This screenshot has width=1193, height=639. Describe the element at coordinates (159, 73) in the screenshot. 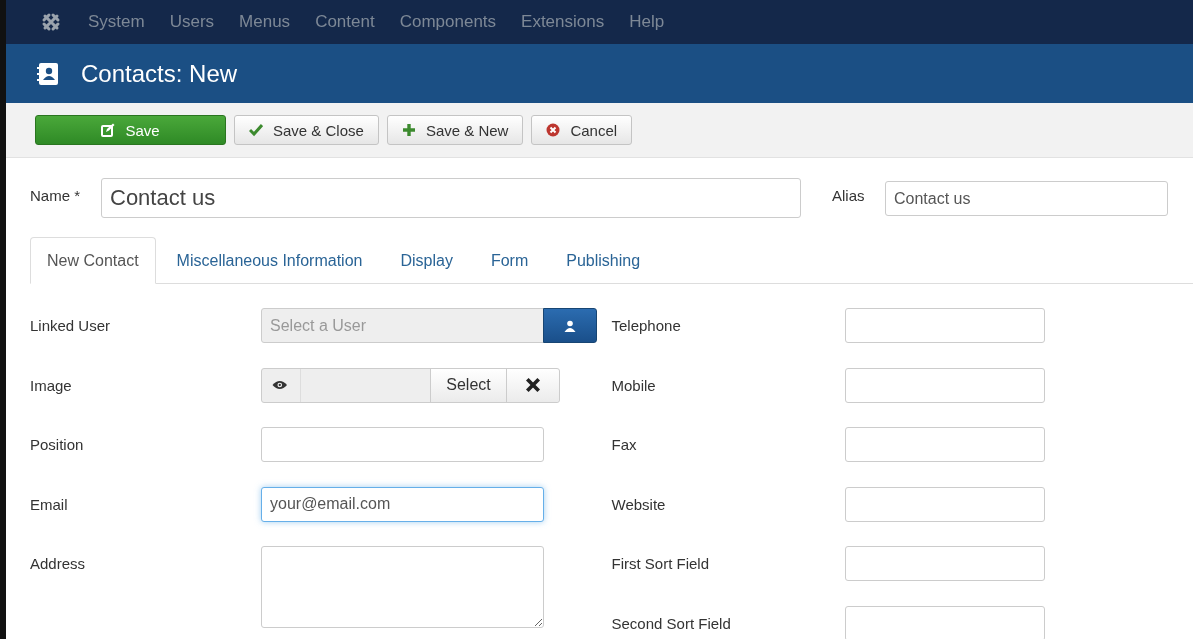

I see `page-title: Contacts: New` at that location.